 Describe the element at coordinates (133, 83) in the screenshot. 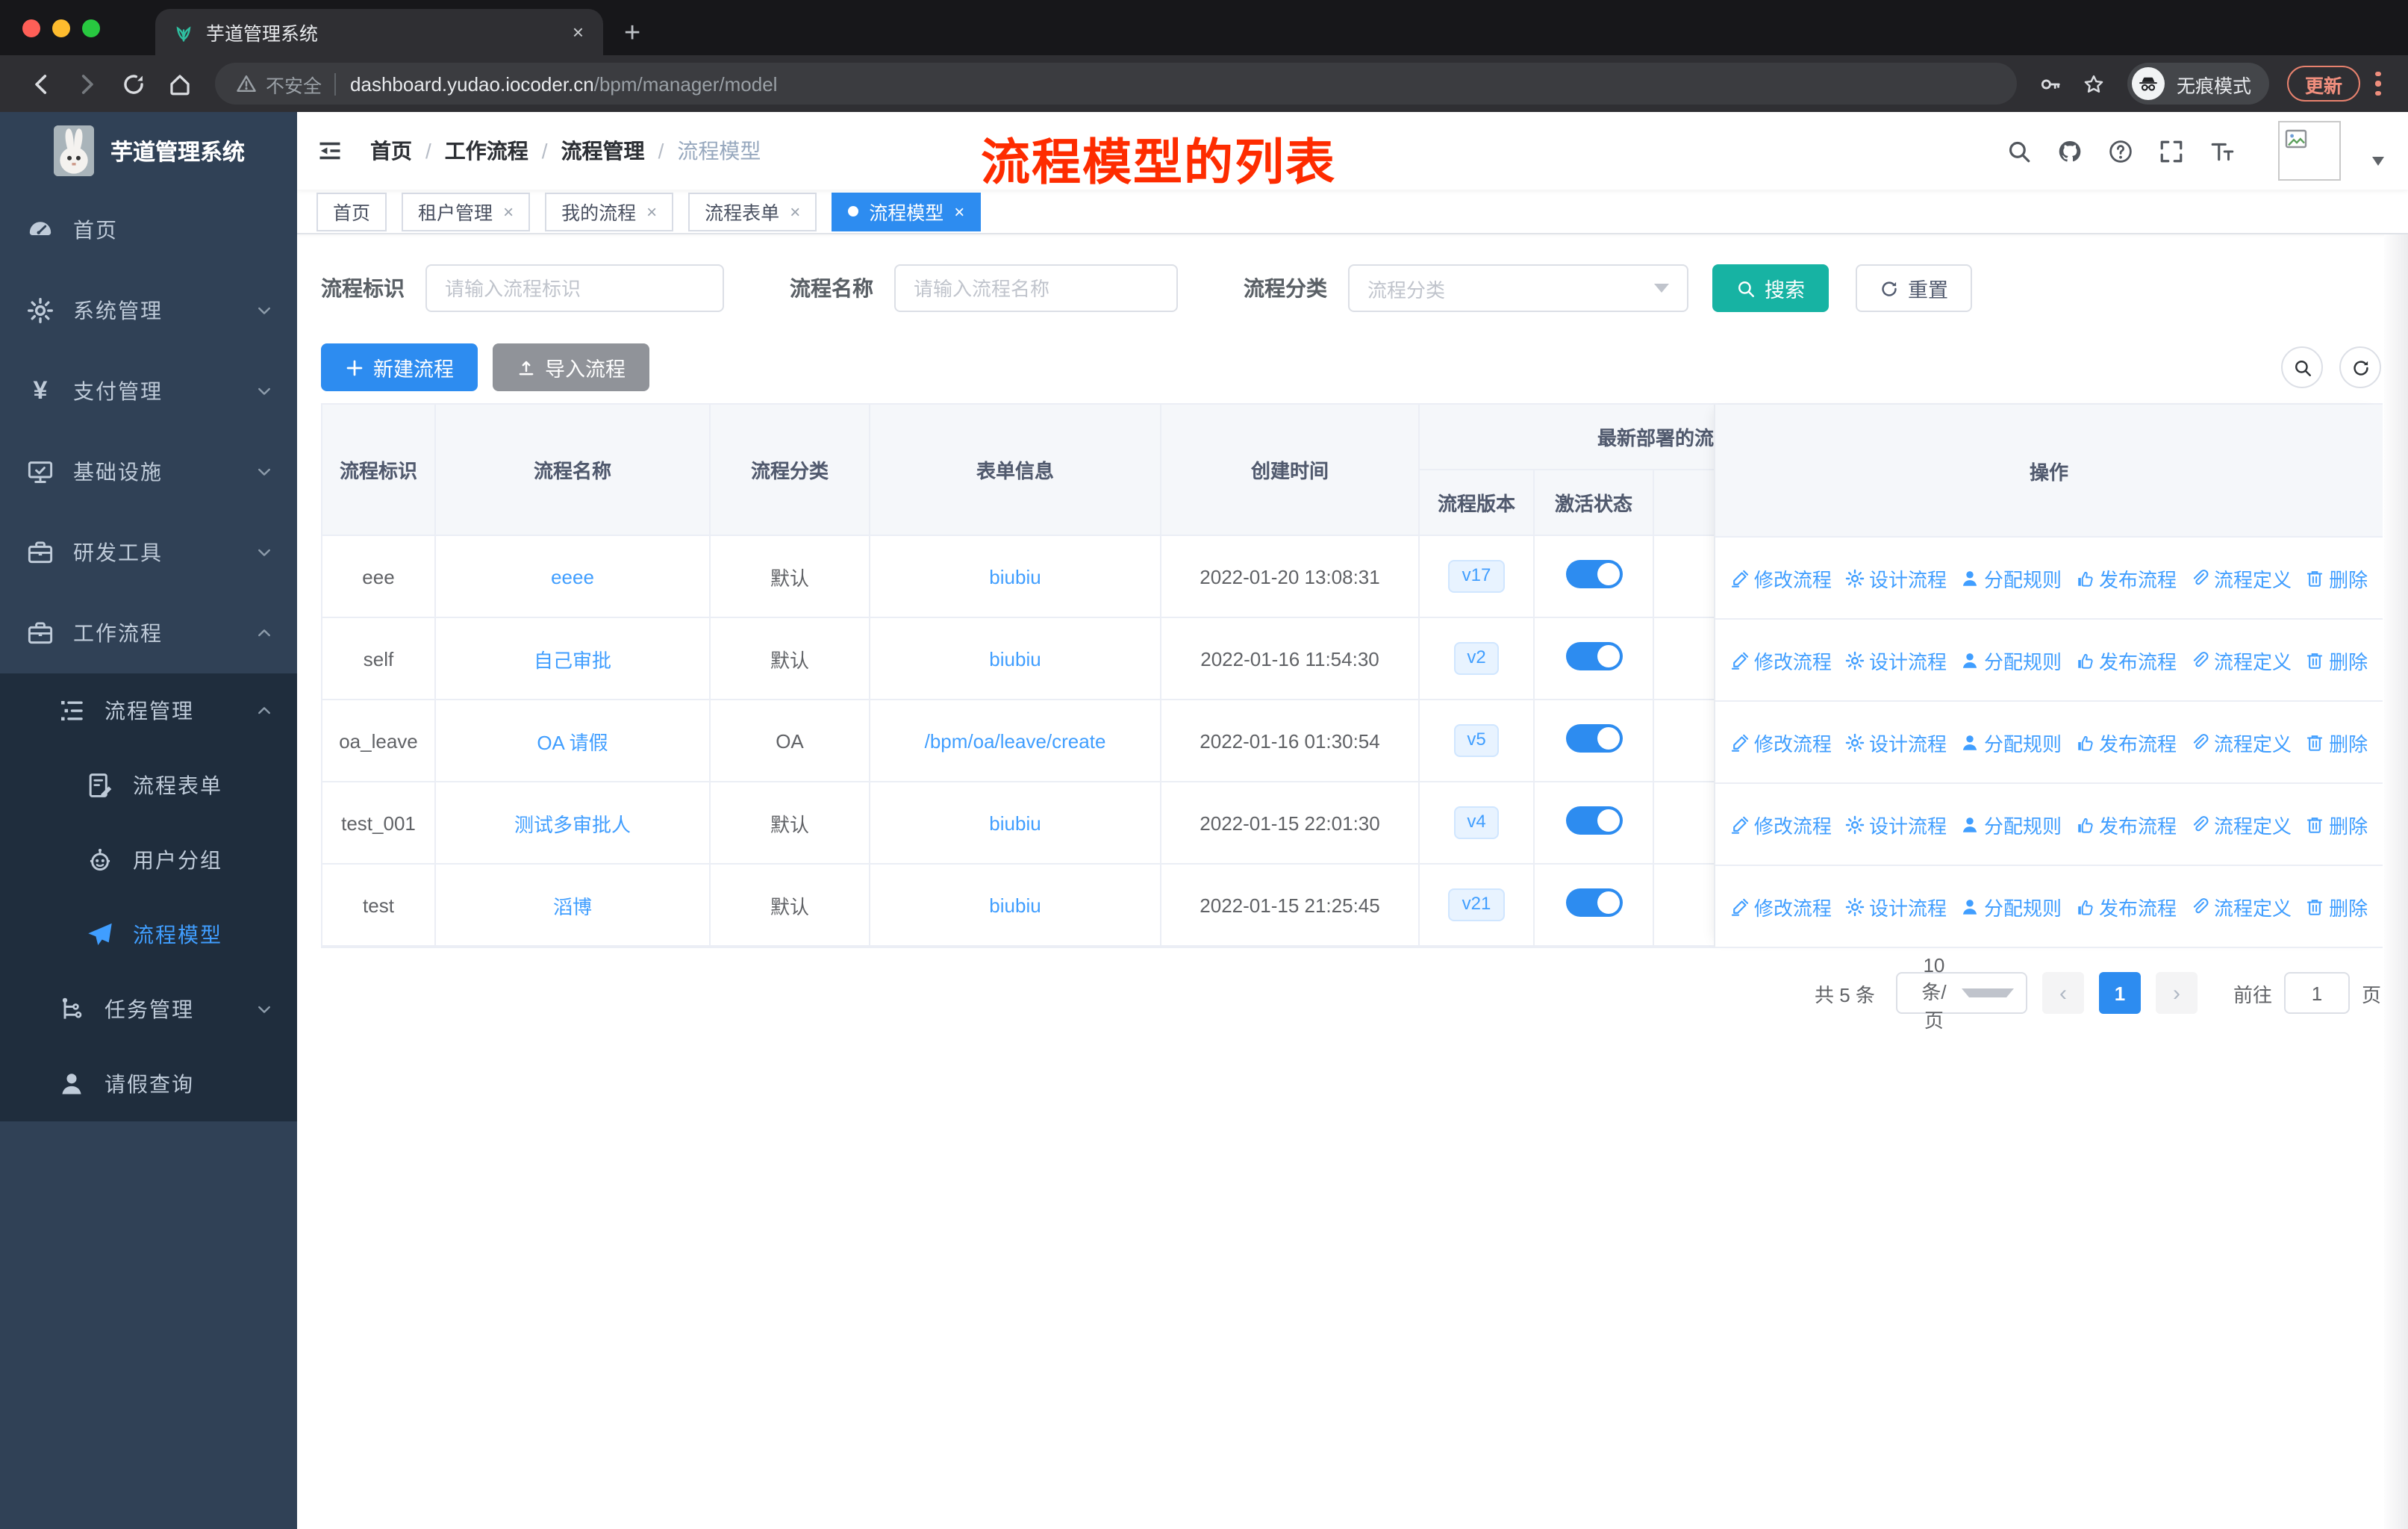

I see `reload-icon` at that location.